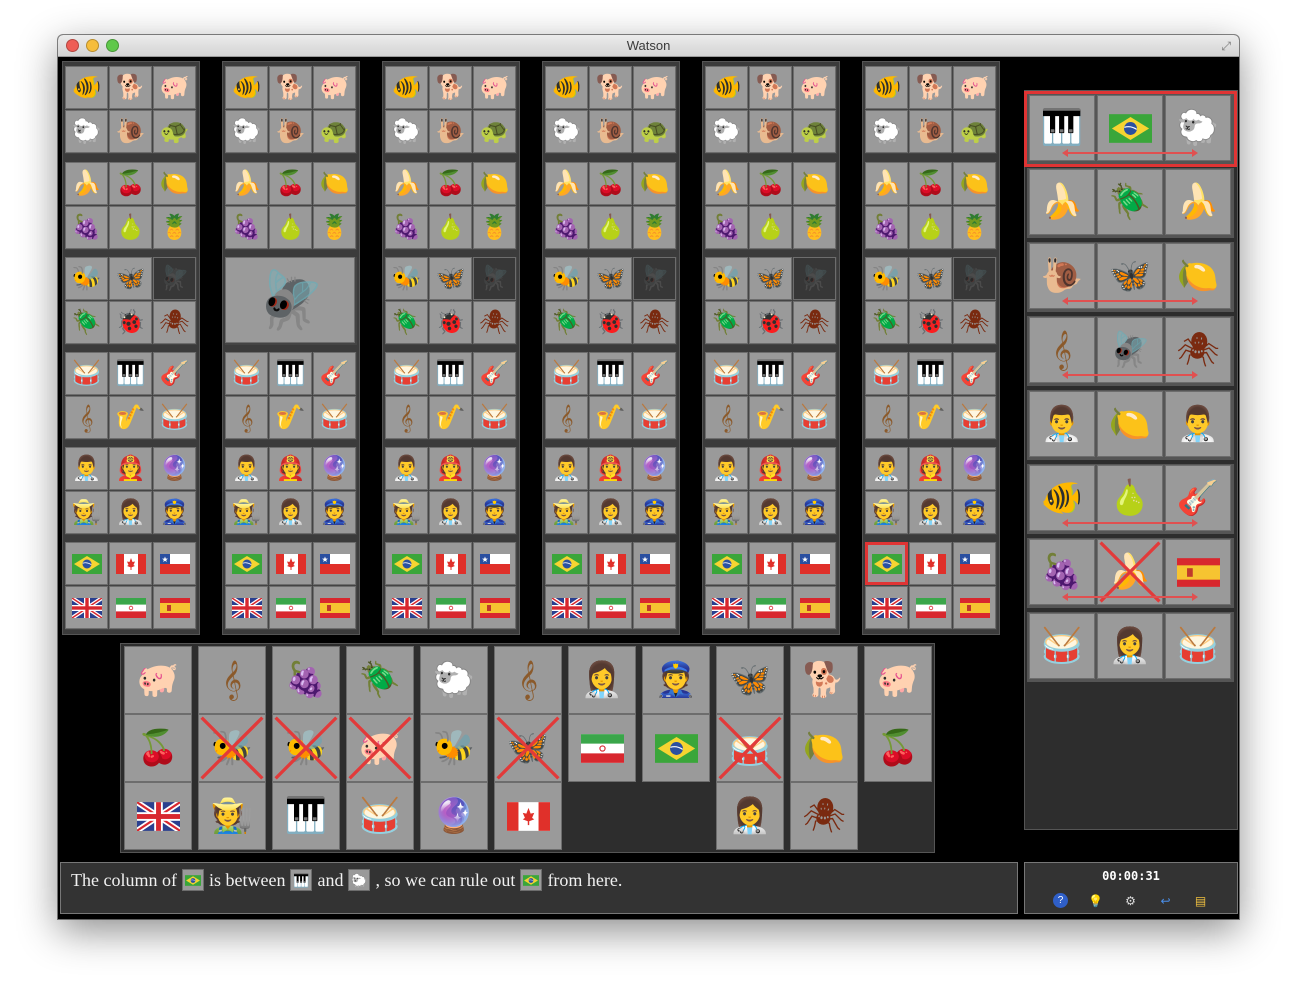  What do you see at coordinates (454, 748) in the screenshot?
I see `hclue-5-bee: 🐝` at bounding box center [454, 748].